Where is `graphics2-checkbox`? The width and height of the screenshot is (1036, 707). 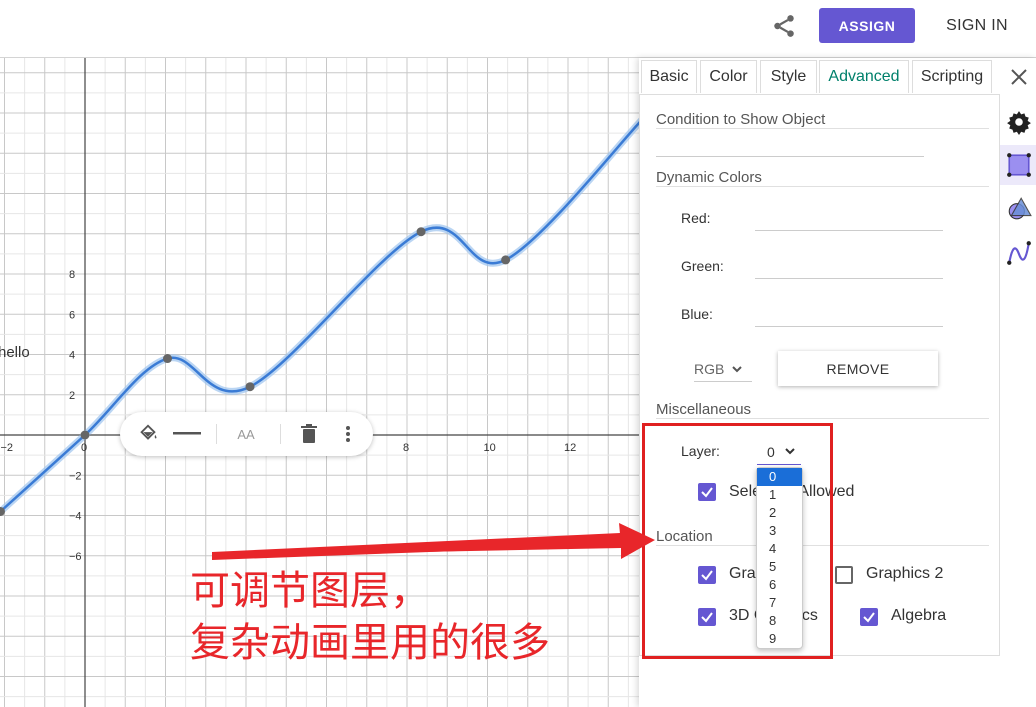 graphics2-checkbox is located at coordinates (844, 575).